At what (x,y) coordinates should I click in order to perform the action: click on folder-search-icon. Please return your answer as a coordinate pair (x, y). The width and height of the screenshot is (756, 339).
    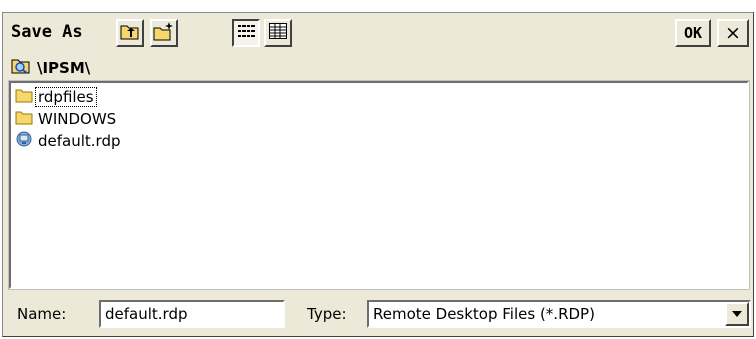
    Looking at the image, I should click on (21, 68).